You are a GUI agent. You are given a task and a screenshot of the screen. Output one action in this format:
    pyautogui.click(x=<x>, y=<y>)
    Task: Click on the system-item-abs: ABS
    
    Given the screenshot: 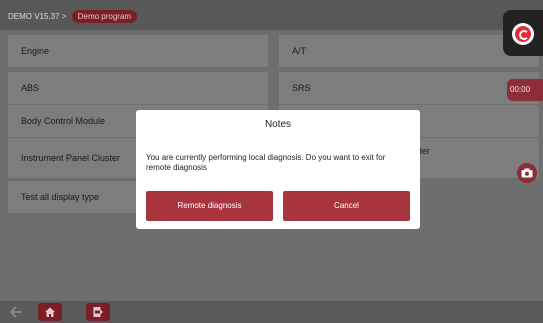 What is the action you would take?
    pyautogui.click(x=138, y=88)
    